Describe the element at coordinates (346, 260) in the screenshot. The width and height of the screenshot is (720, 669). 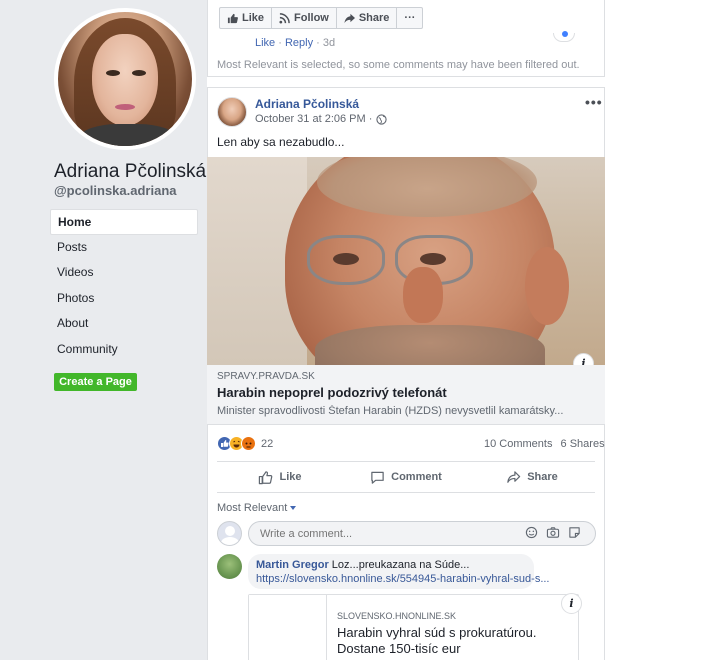
I see `image-glasses-lens` at that location.